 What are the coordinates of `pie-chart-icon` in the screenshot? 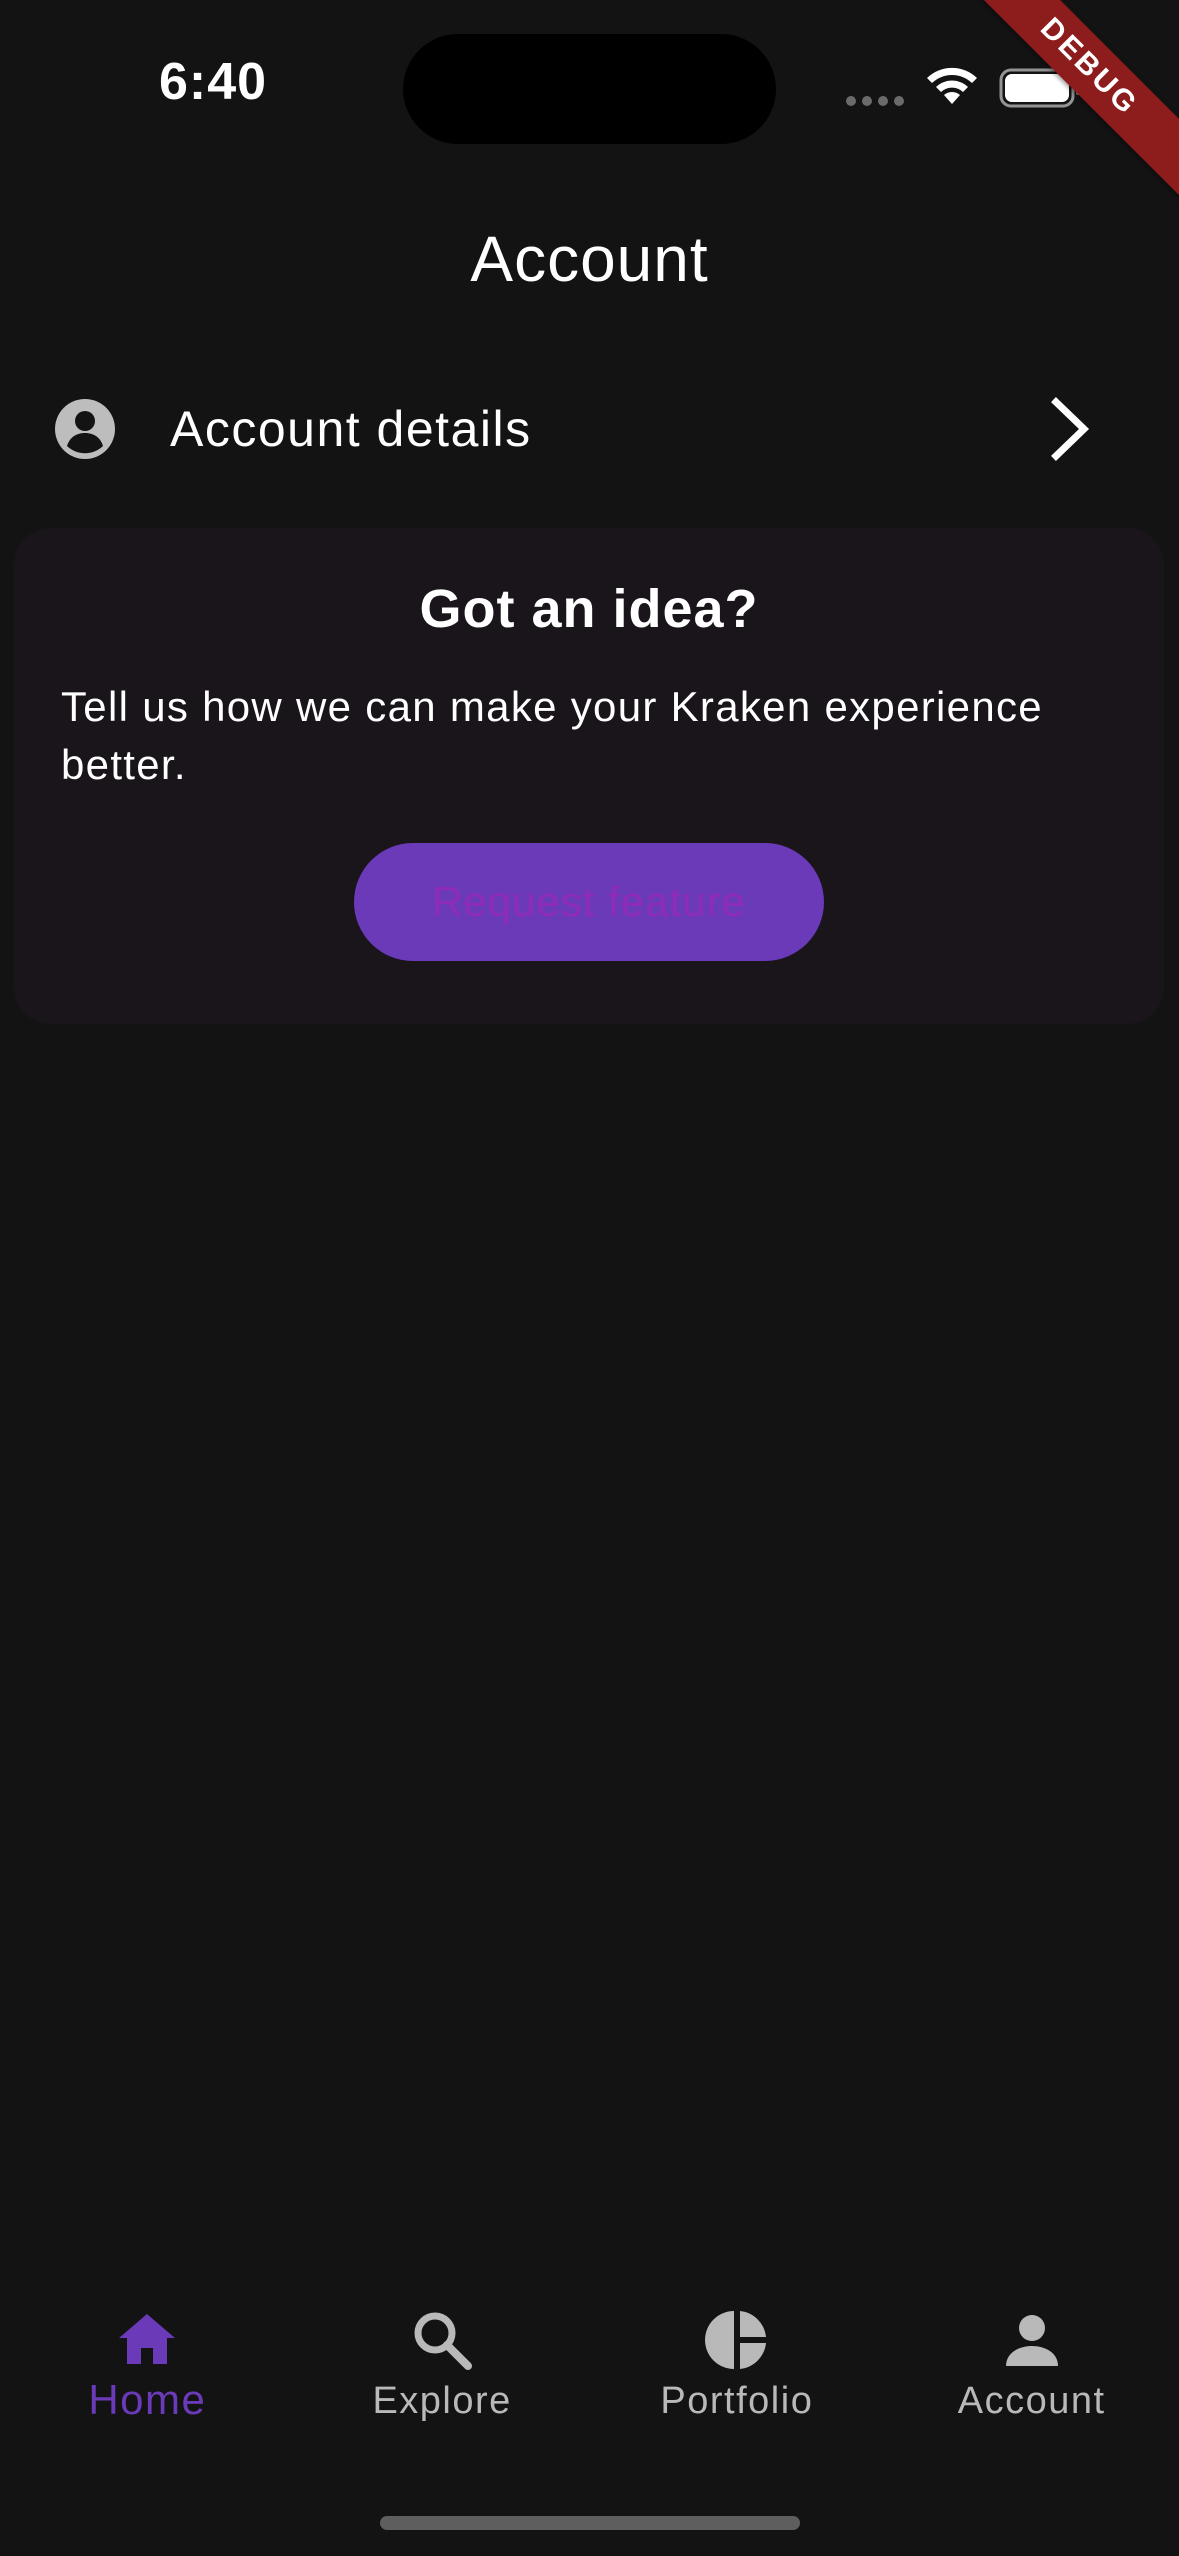 It's located at (735, 2340).